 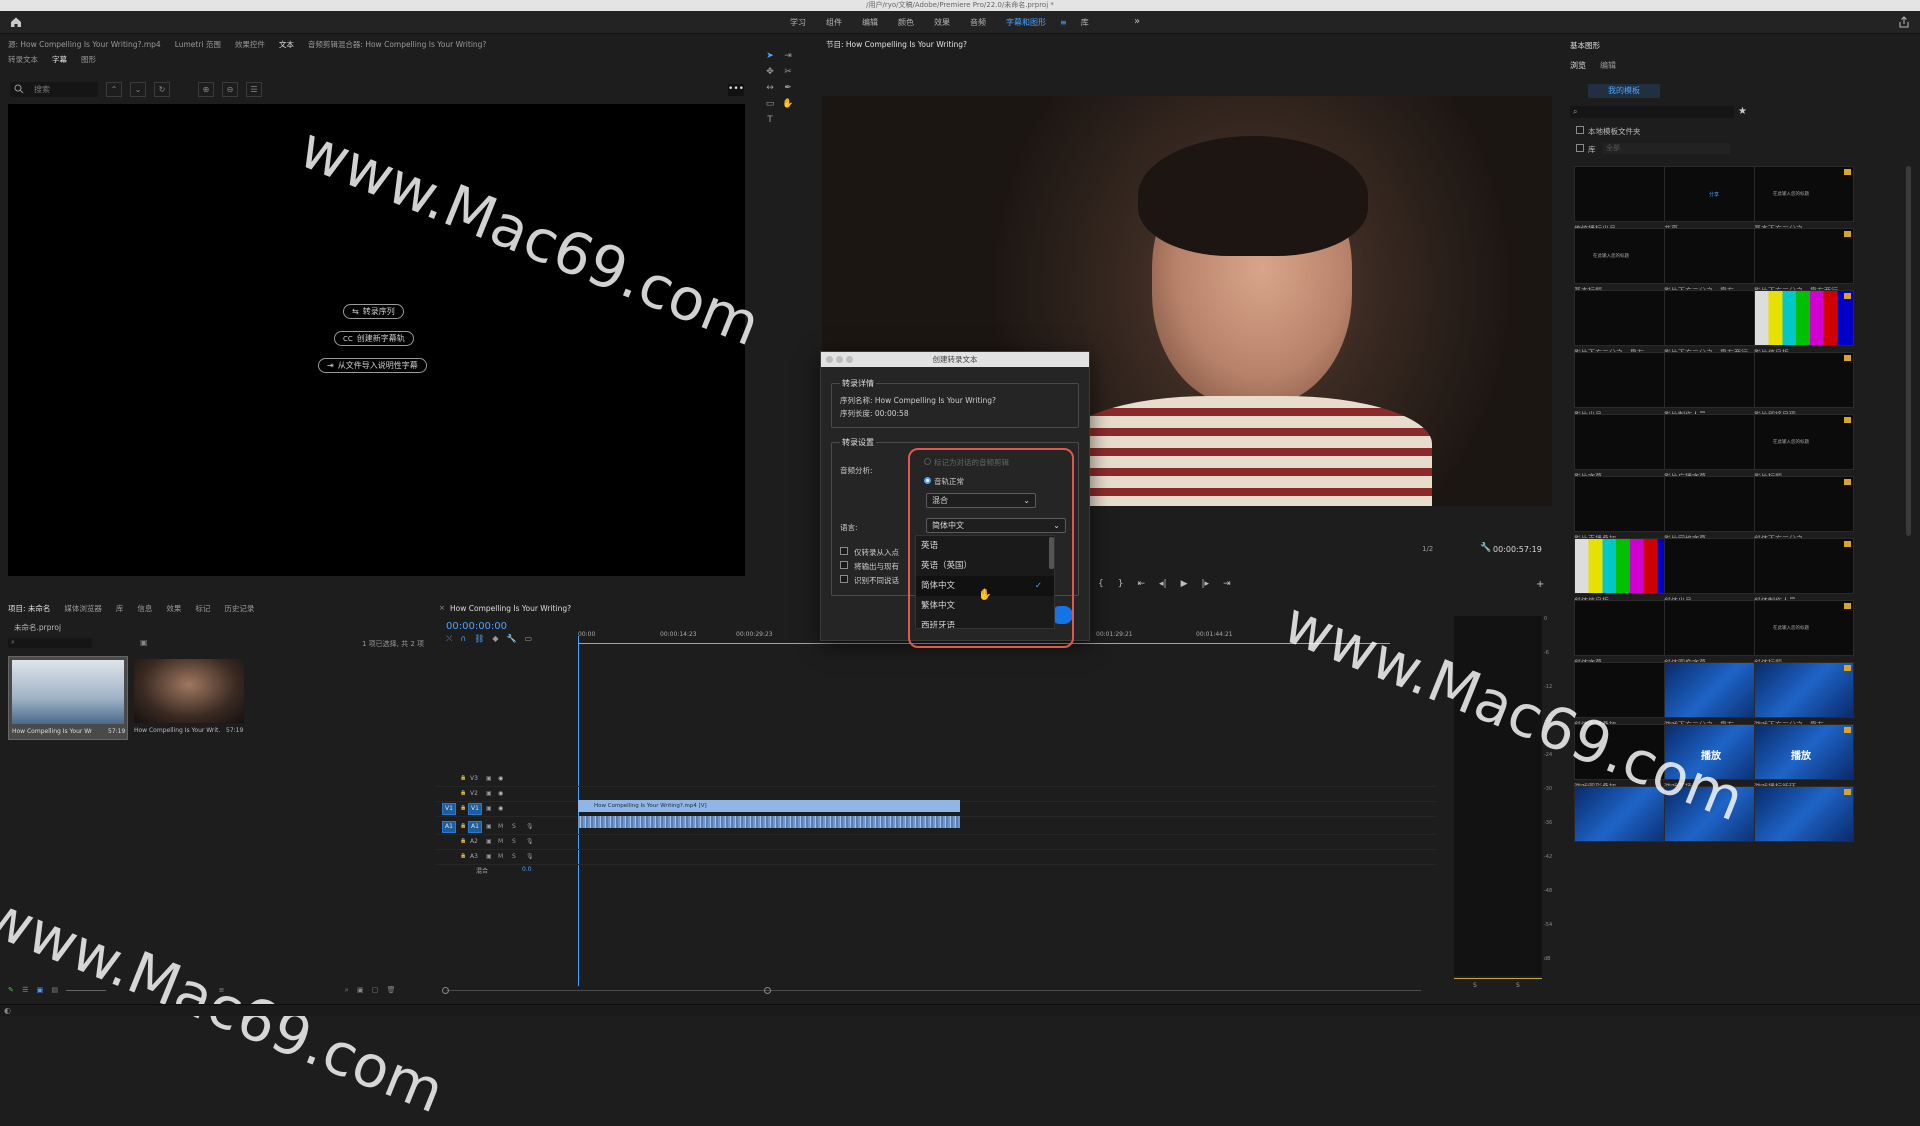 What do you see at coordinates (254, 89) in the screenshot?
I see `align-icon: ☰` at bounding box center [254, 89].